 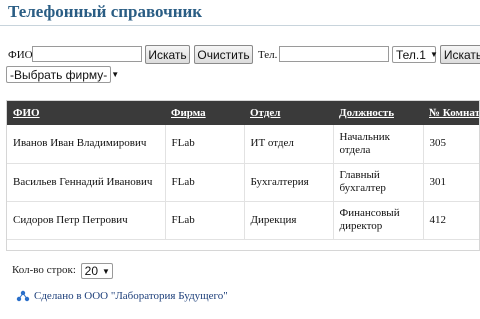 I want to click on tel-input, so click(x=334, y=54).